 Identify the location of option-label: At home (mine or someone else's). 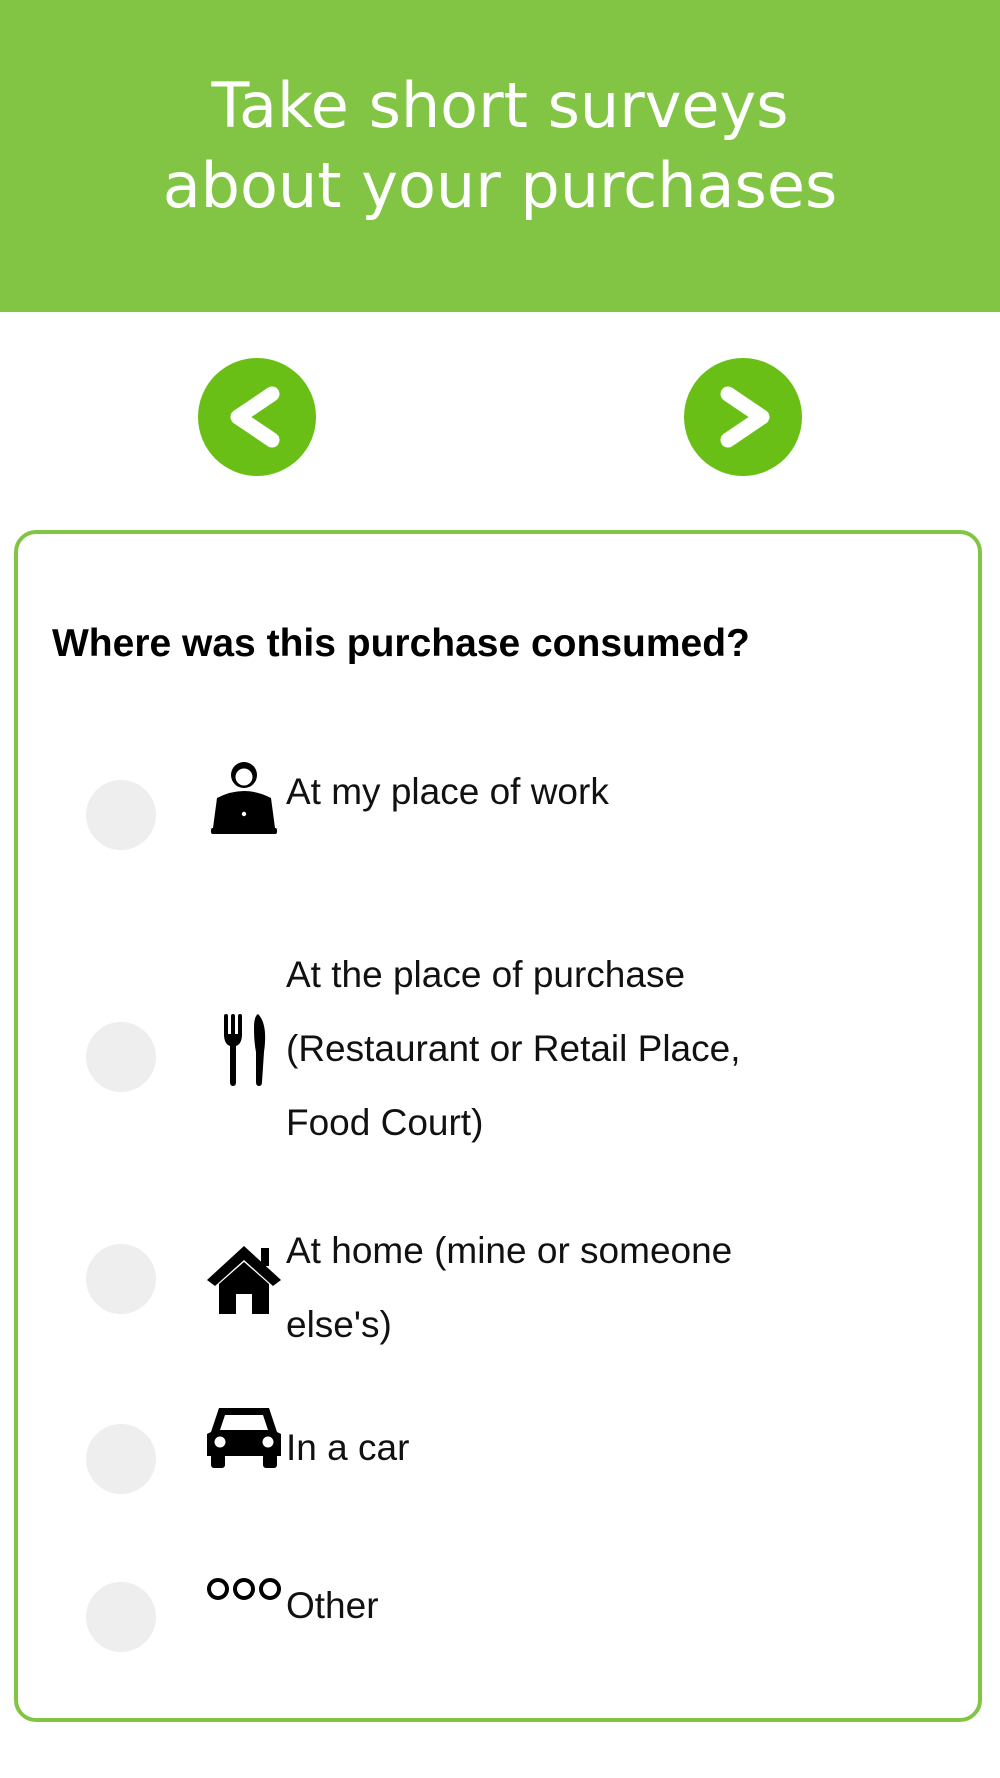
(509, 1287).